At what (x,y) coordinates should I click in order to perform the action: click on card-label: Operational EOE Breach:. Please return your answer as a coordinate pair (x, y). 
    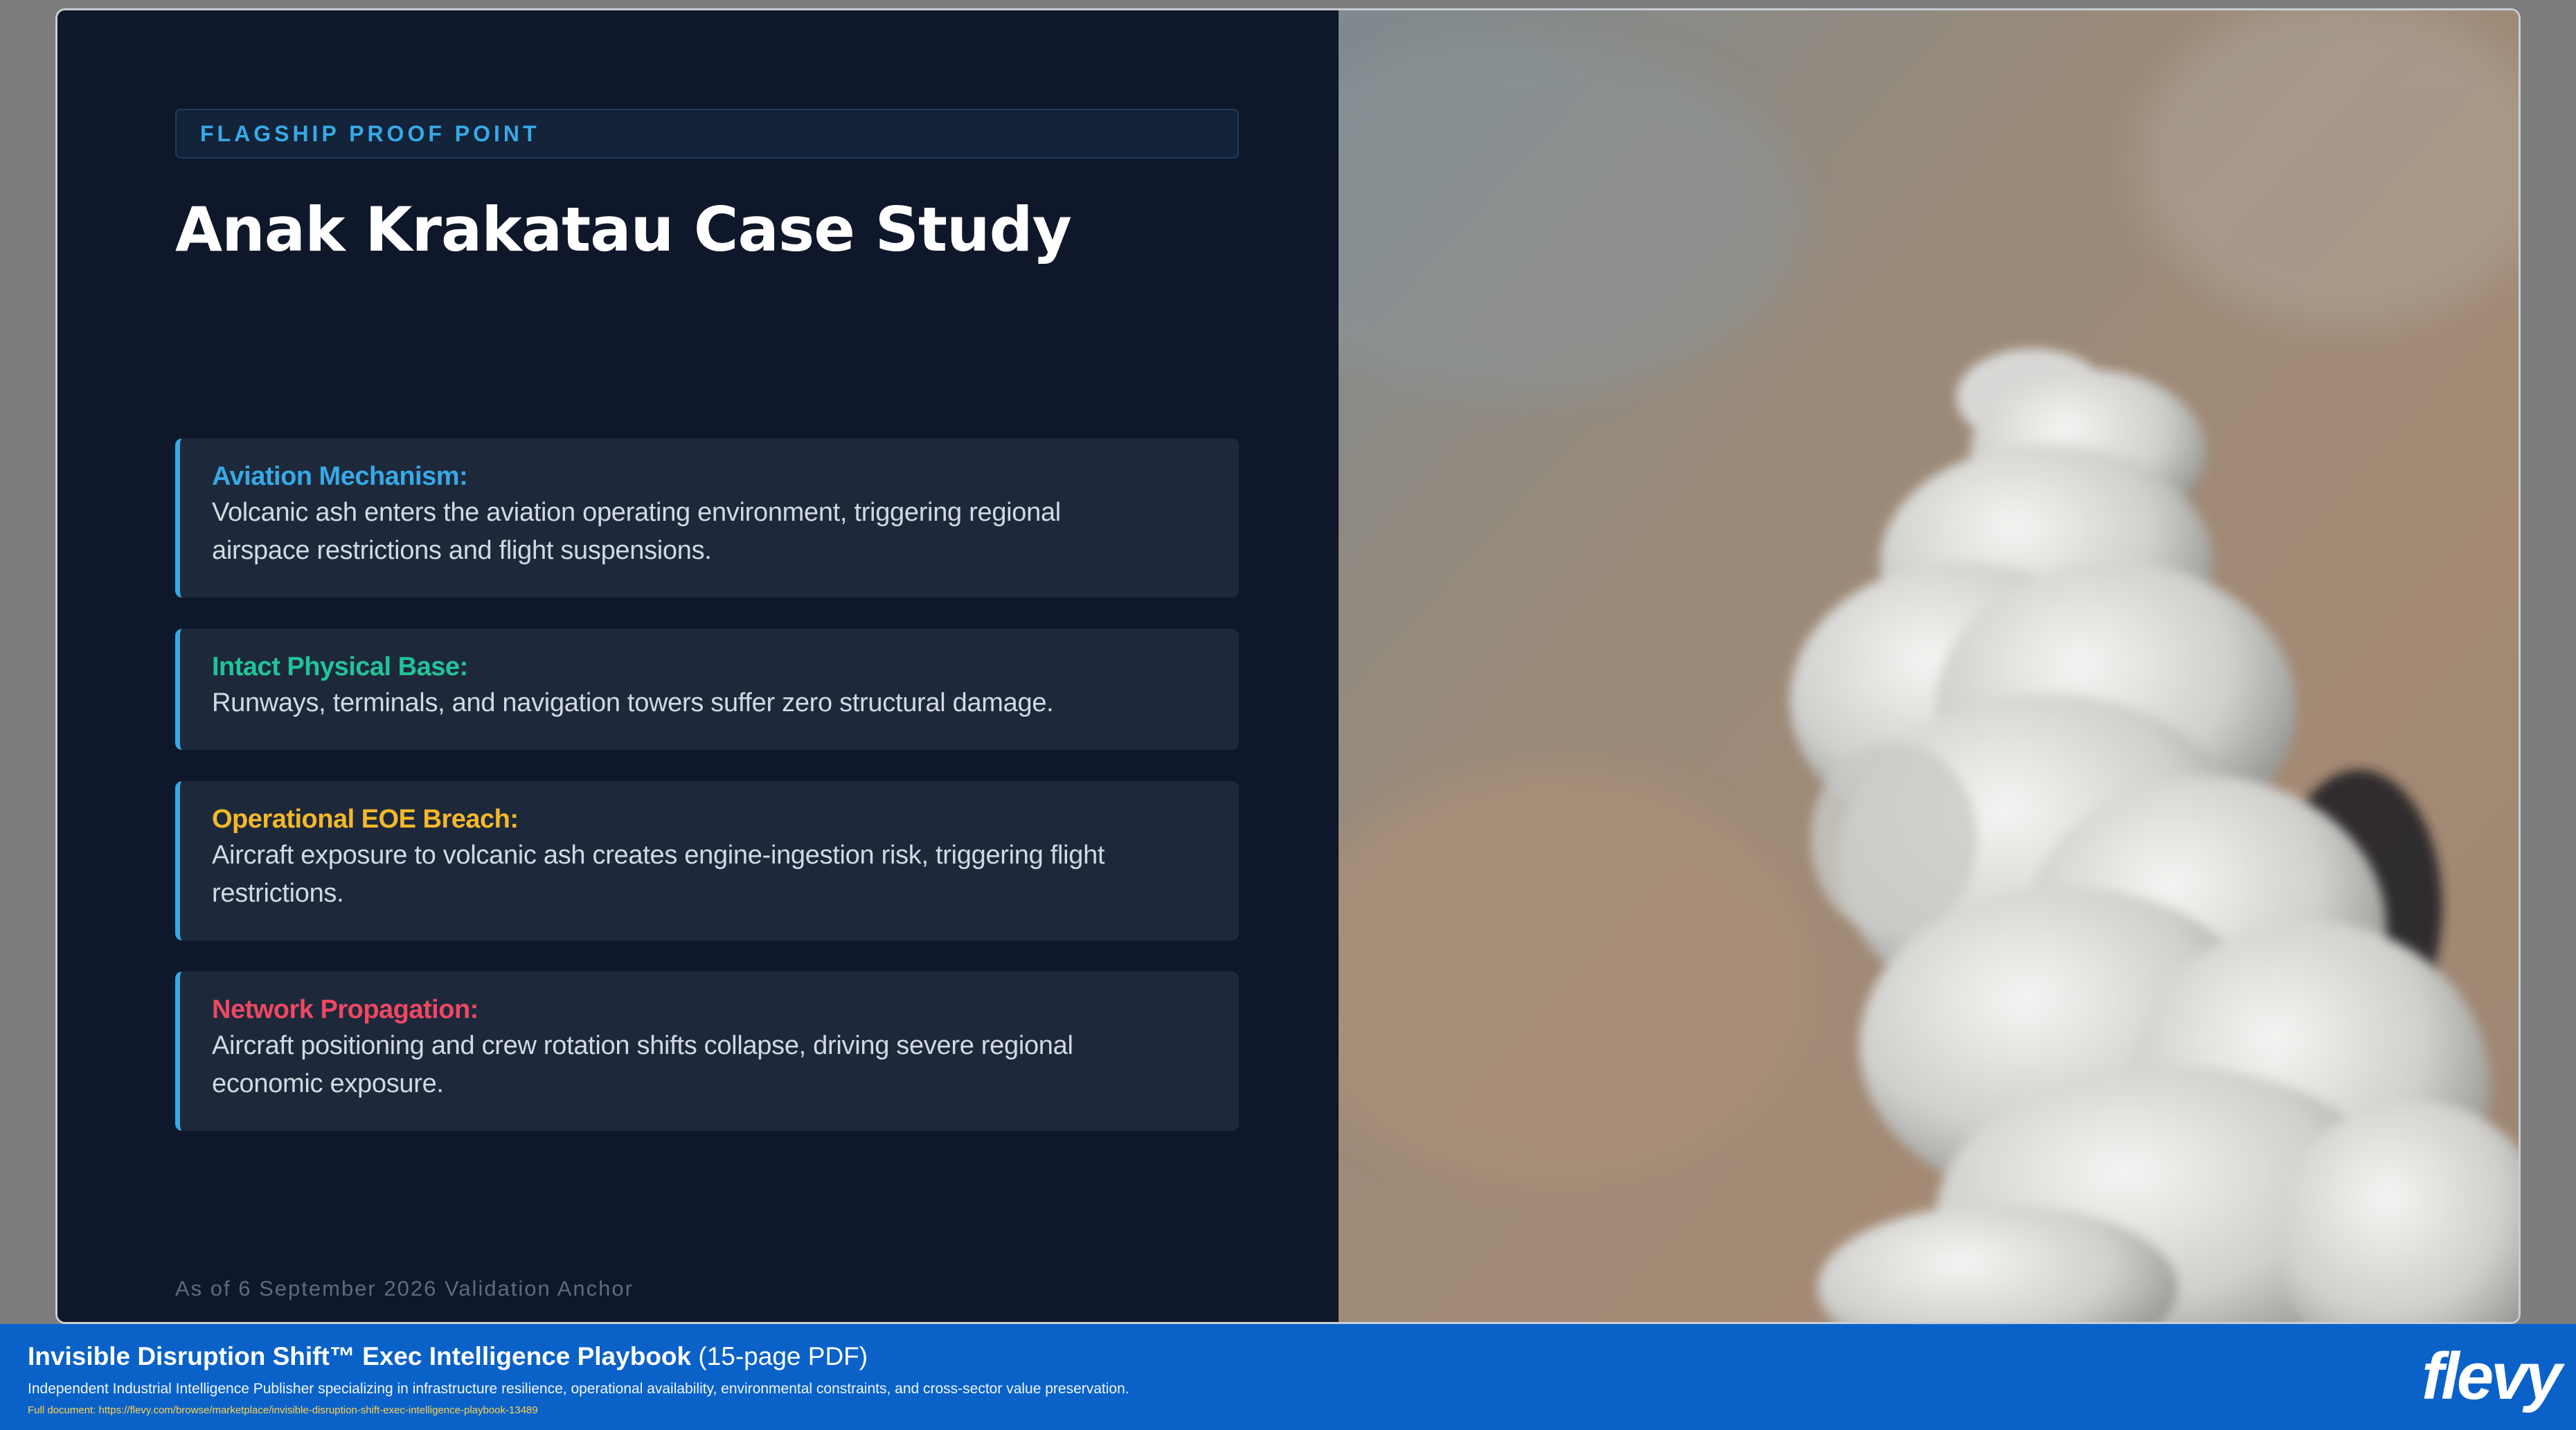
    Looking at the image, I should click on (365, 819).